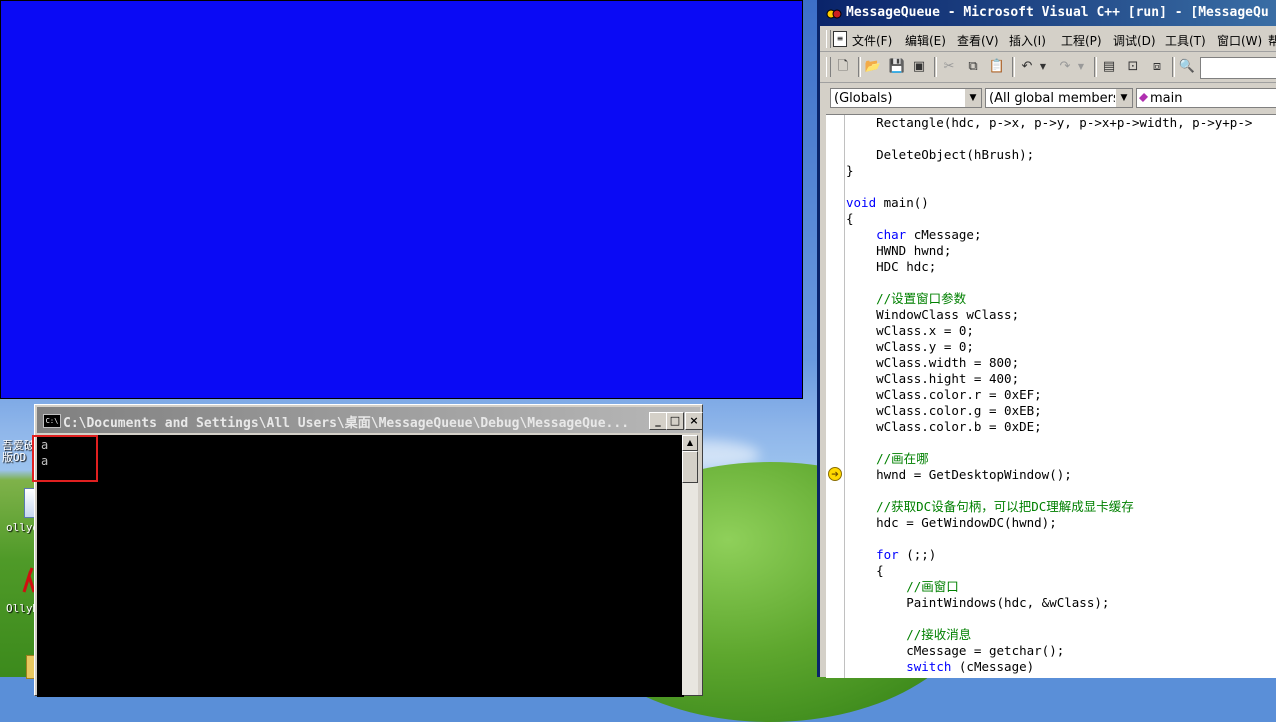  Describe the element at coordinates (872, 40) in the screenshot. I see `menu-file: 文件(F)` at that location.